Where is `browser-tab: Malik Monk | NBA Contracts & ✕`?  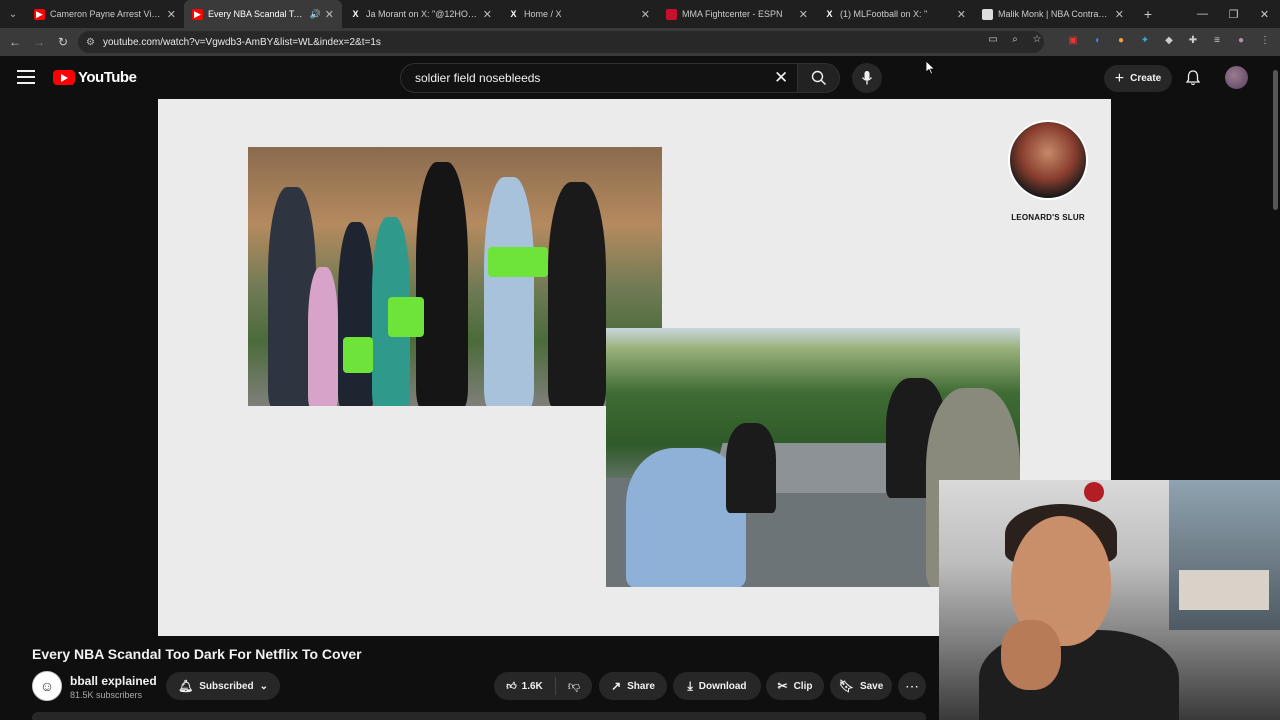 browser-tab: Malik Monk | NBA Contracts & ✕ is located at coordinates (1053, 14).